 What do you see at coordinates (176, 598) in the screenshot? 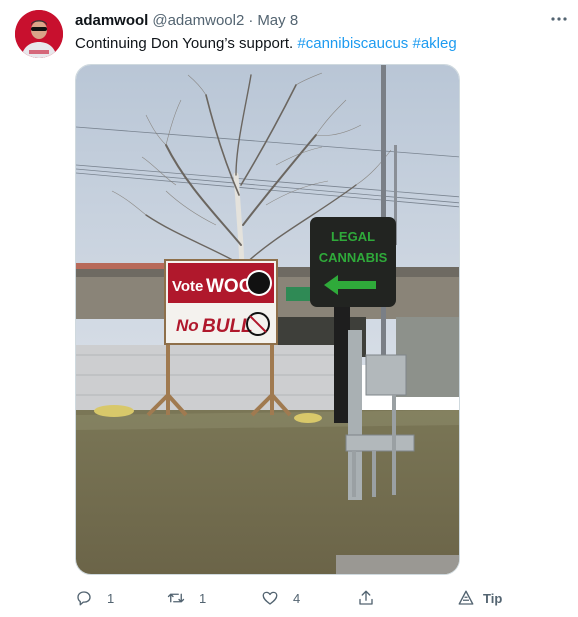
I see `retweet-icon` at bounding box center [176, 598].